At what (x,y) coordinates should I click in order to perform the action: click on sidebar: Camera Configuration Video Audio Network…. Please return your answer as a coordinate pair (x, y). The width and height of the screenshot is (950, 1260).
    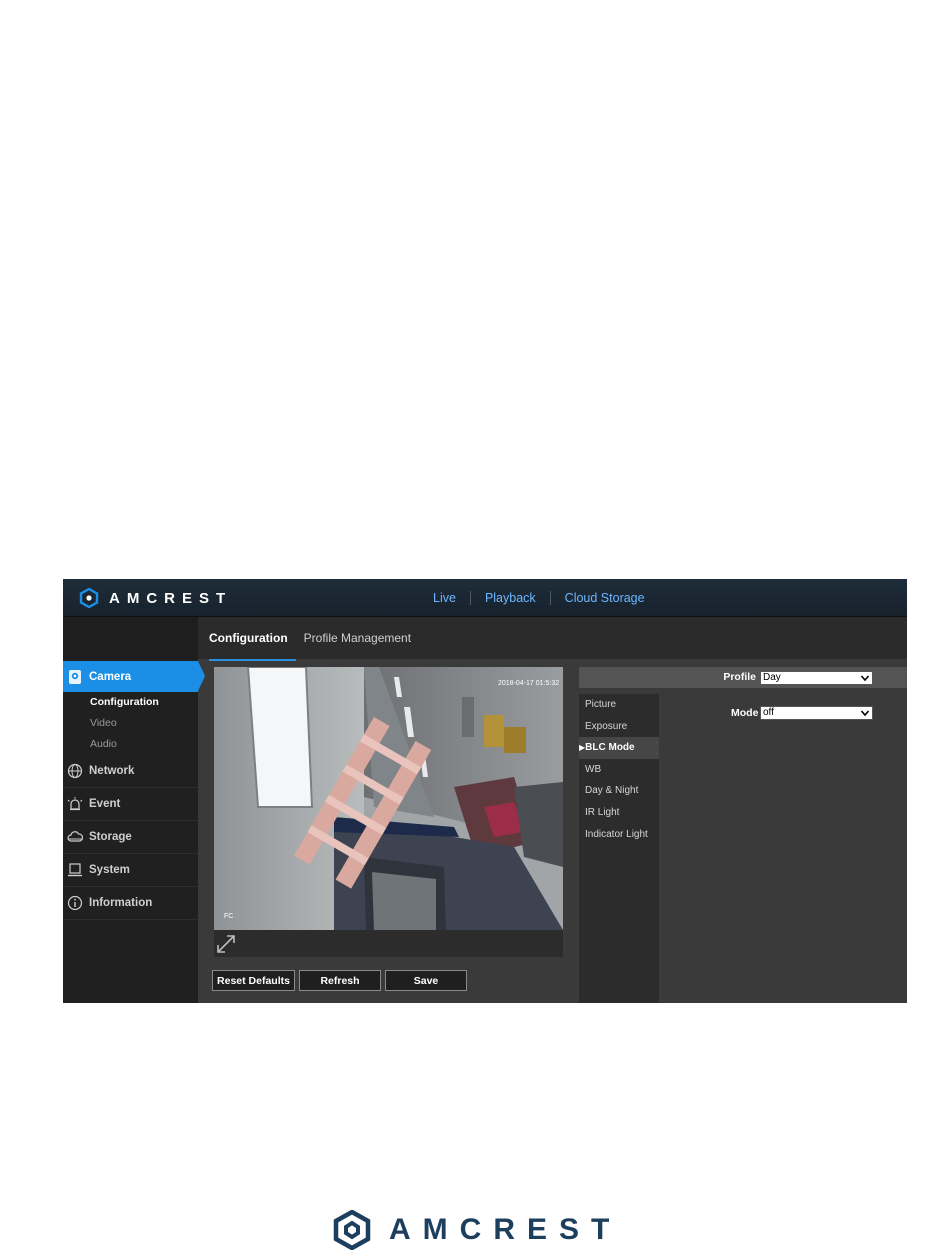
    Looking at the image, I should click on (134, 831).